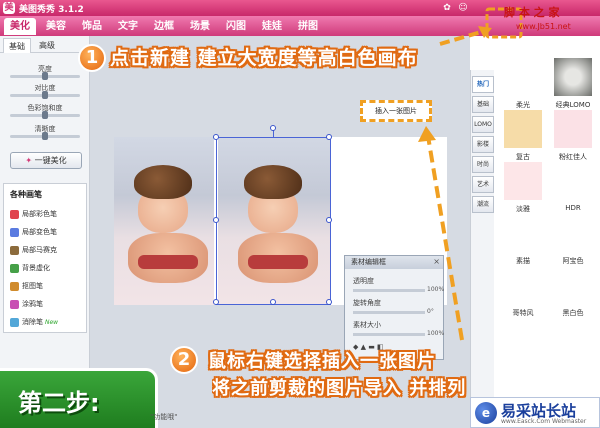 The width and height of the screenshot is (600, 428). Describe the element at coordinates (273, 128) in the screenshot. I see `rotate-handle` at that location.